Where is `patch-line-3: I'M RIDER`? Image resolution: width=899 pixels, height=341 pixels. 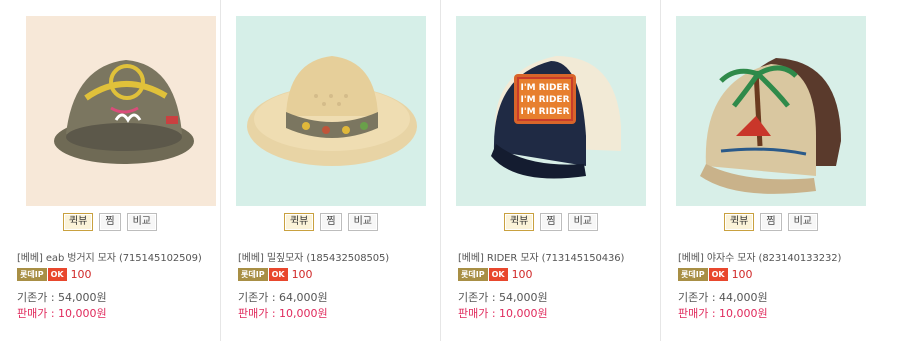
patch-line-3: I'M RIDER is located at coordinates (544, 112).